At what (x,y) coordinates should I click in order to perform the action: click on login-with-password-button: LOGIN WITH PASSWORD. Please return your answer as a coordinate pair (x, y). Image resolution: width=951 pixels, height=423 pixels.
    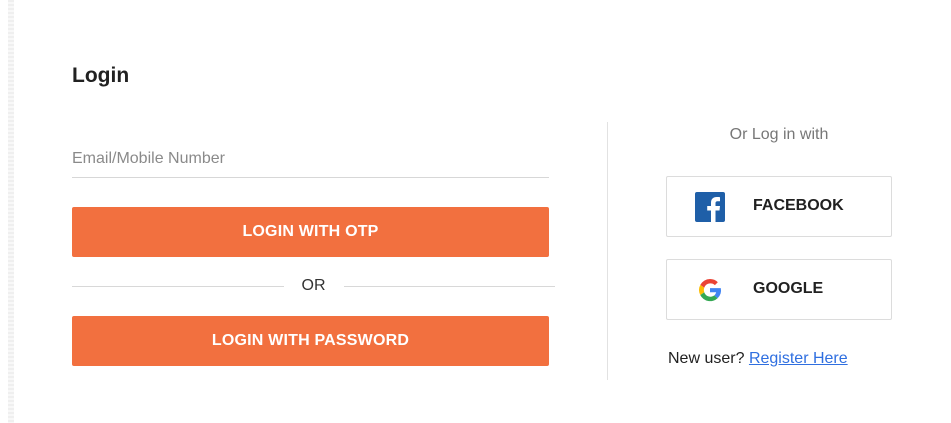
    Looking at the image, I should click on (310, 341).